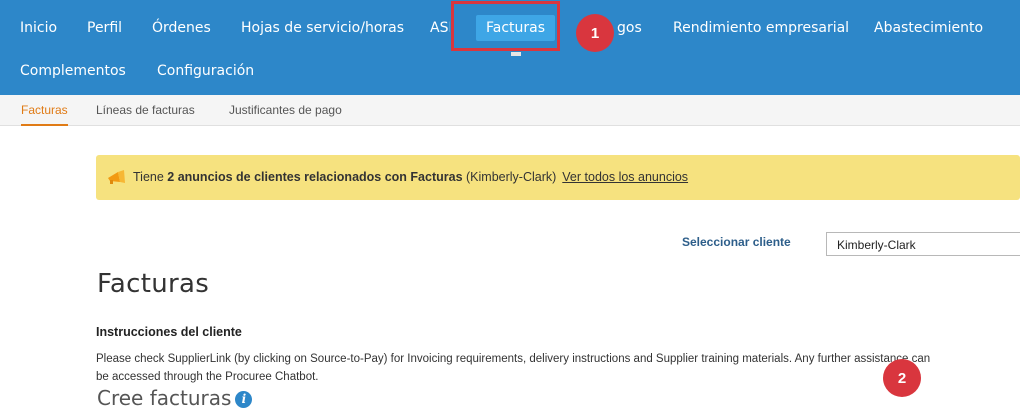 This screenshot has height=410, width=1020. Describe the element at coordinates (928, 28) in the screenshot. I see `nav-item-abastecimiento: Abastecimiento` at that location.